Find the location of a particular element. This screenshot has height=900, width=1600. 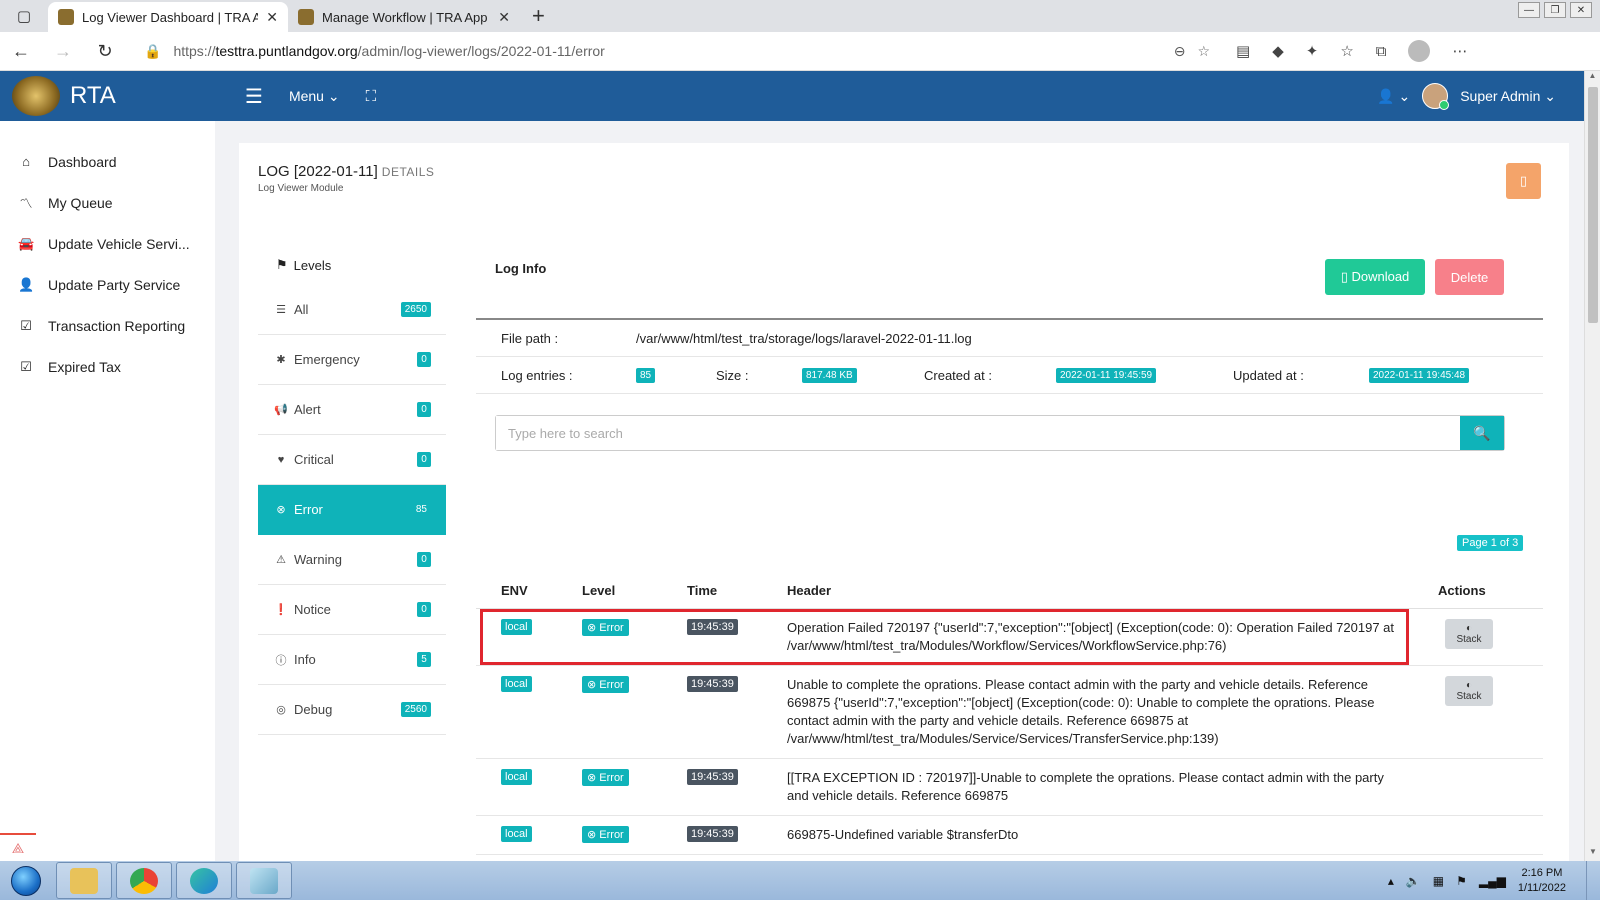

level-item-alert: 📢 Alert 0 is located at coordinates (352, 410).